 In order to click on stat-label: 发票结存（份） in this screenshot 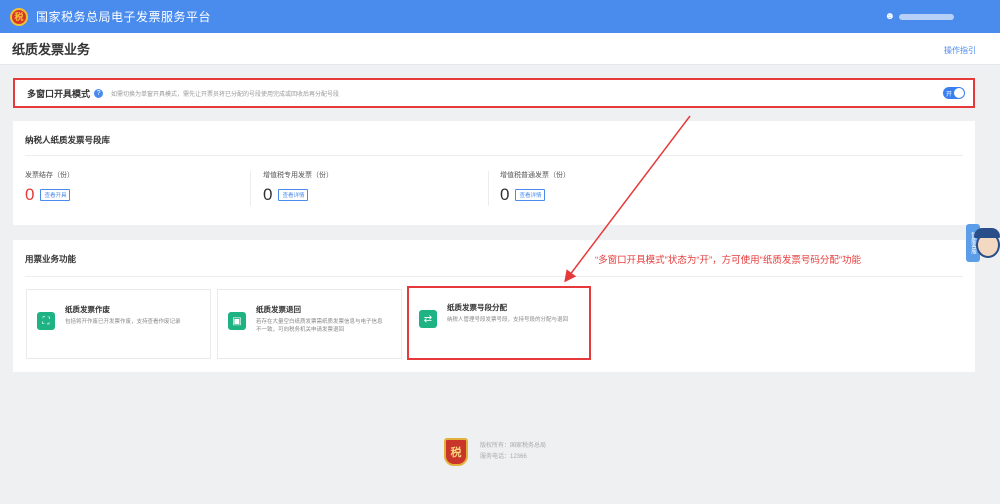, I will do `click(49, 175)`.